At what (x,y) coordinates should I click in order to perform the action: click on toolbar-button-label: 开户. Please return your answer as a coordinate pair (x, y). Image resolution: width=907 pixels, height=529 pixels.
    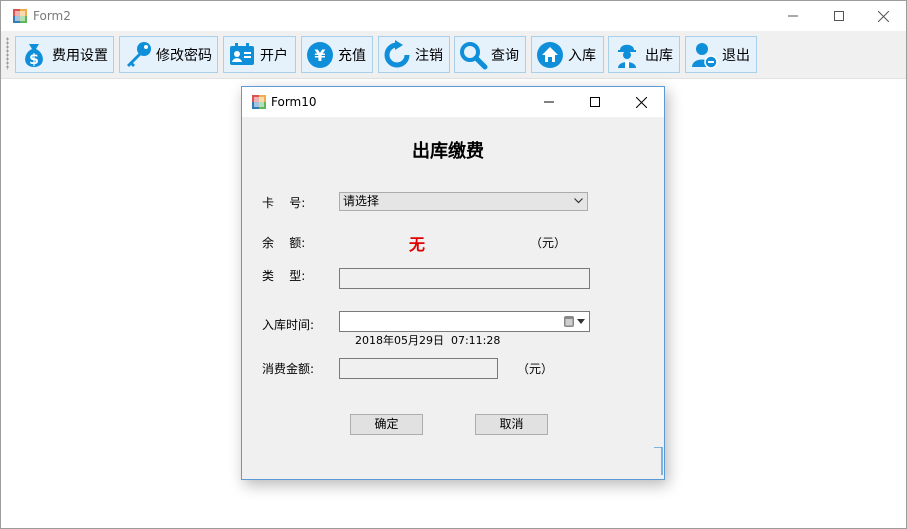
    Looking at the image, I should click on (274, 55).